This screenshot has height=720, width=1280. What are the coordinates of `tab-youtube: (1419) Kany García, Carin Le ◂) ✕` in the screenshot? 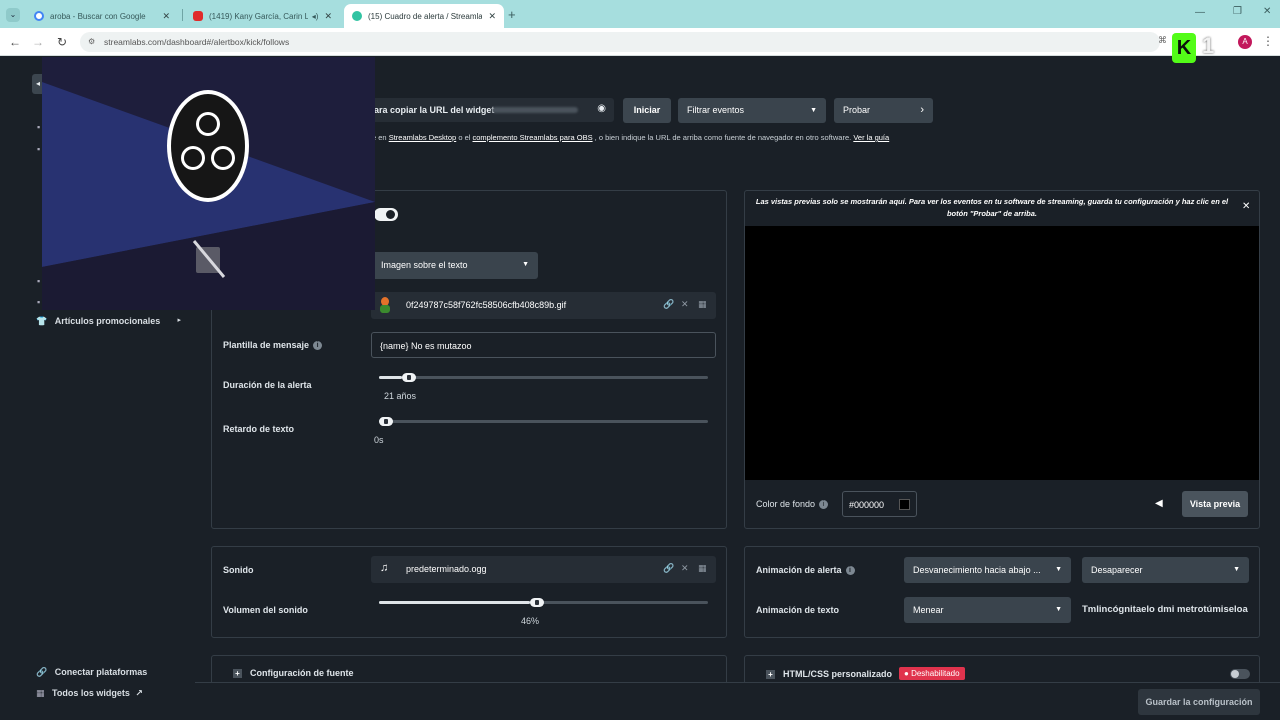 It's located at (262, 16).